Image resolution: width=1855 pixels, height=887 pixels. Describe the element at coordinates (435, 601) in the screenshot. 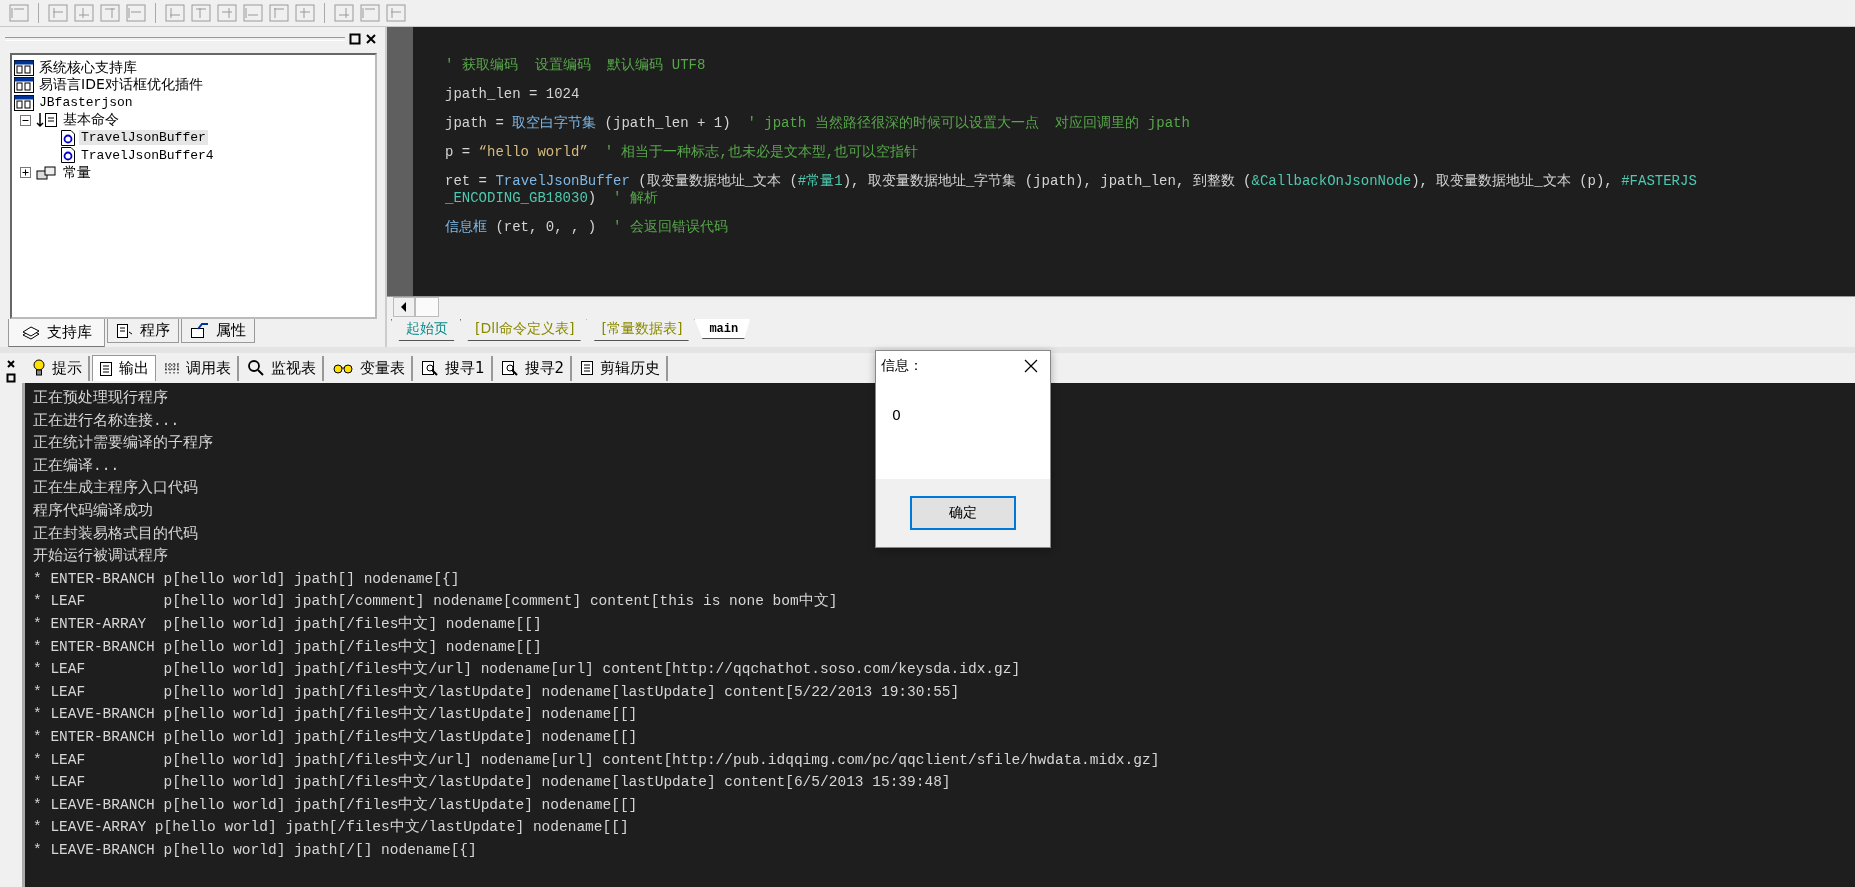

I see `output-line: * LEAF p[hello world] jpath[/comment] nodename[comment] content[this is none bom中文]` at that location.